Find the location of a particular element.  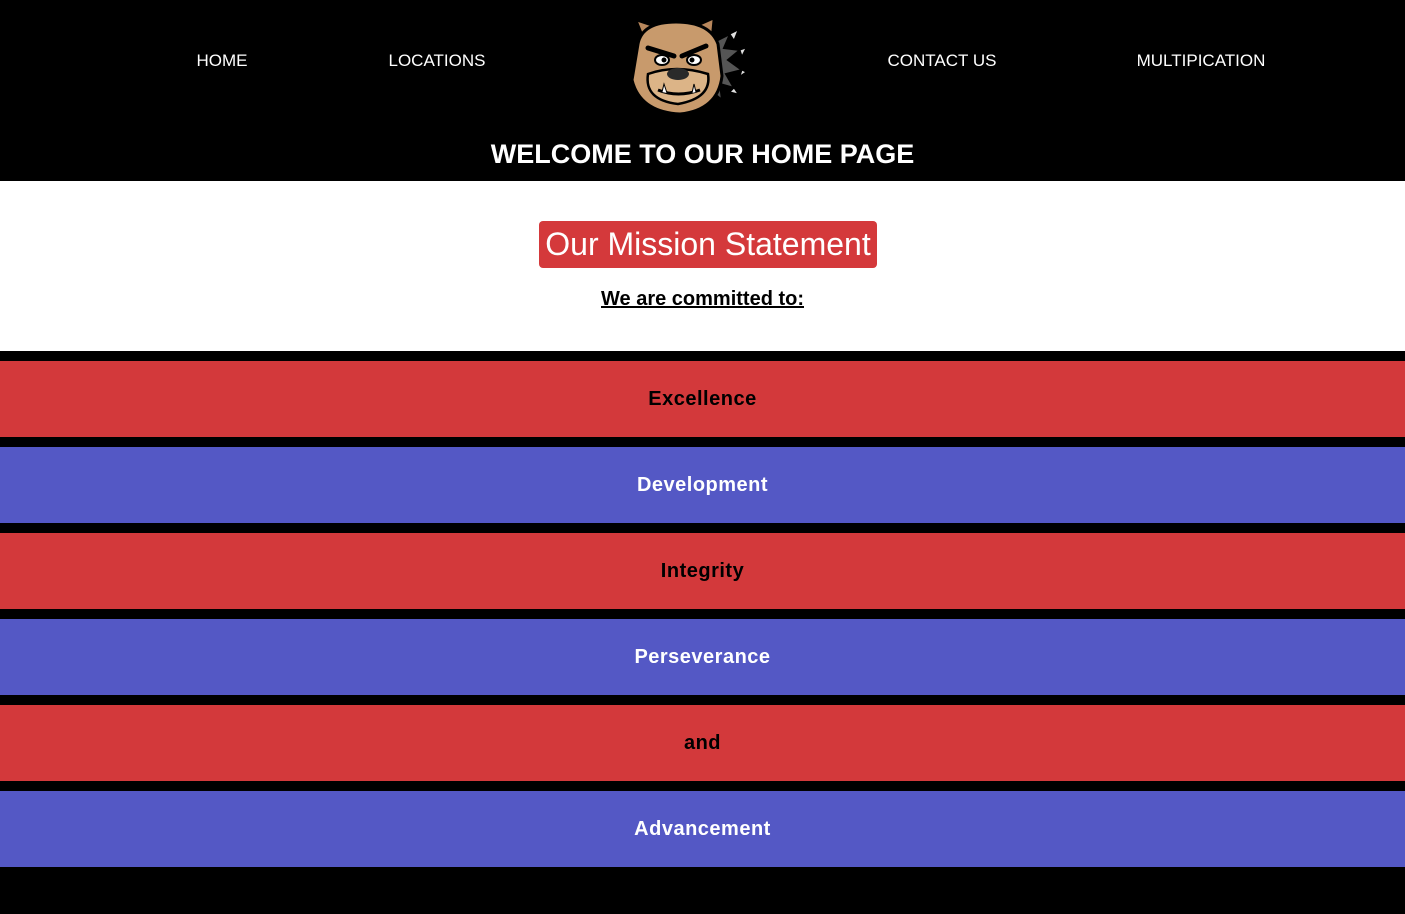

mission-subtitle: We are committed to: is located at coordinates (702, 299).